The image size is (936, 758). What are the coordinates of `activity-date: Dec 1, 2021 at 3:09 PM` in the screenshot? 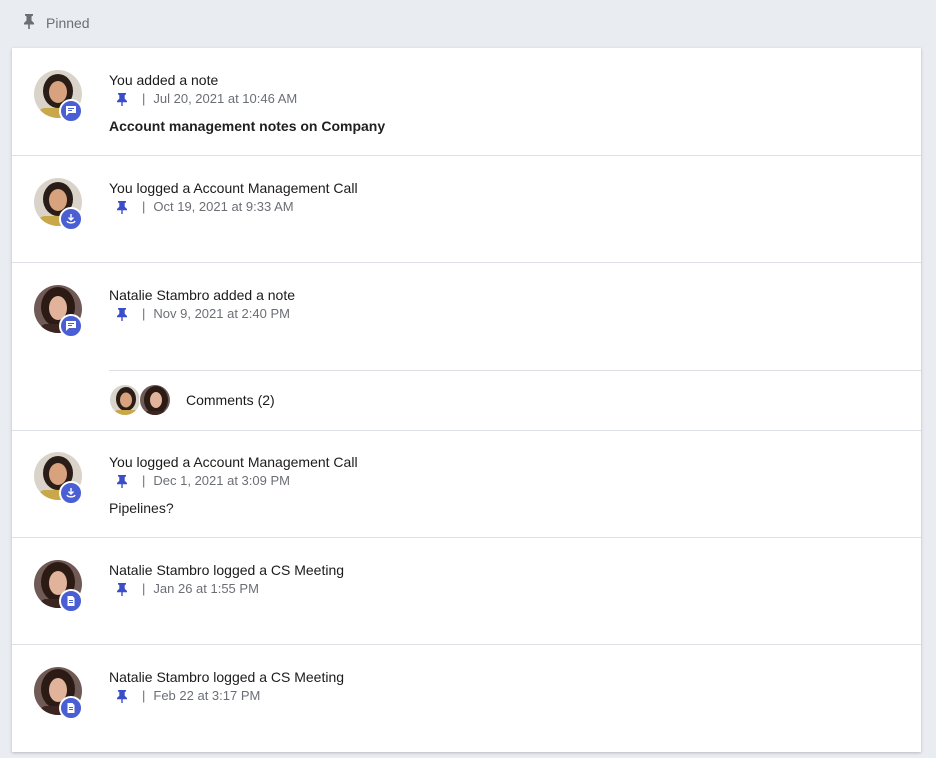 It's located at (221, 480).